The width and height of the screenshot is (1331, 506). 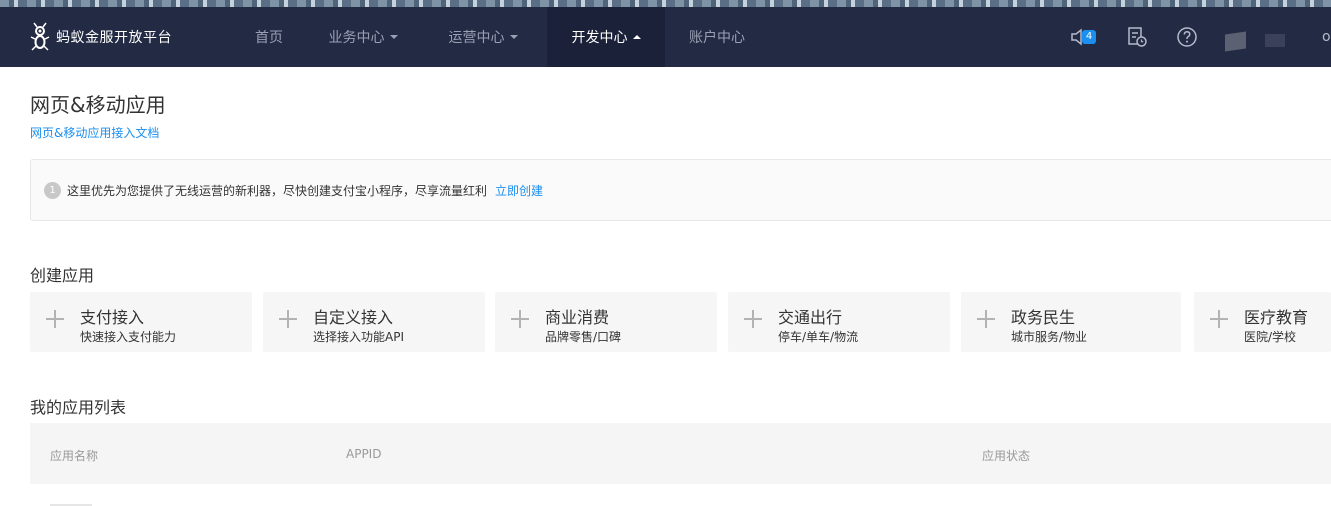 I want to click on card-subtitle: 选择接入功能API, so click(x=358, y=337).